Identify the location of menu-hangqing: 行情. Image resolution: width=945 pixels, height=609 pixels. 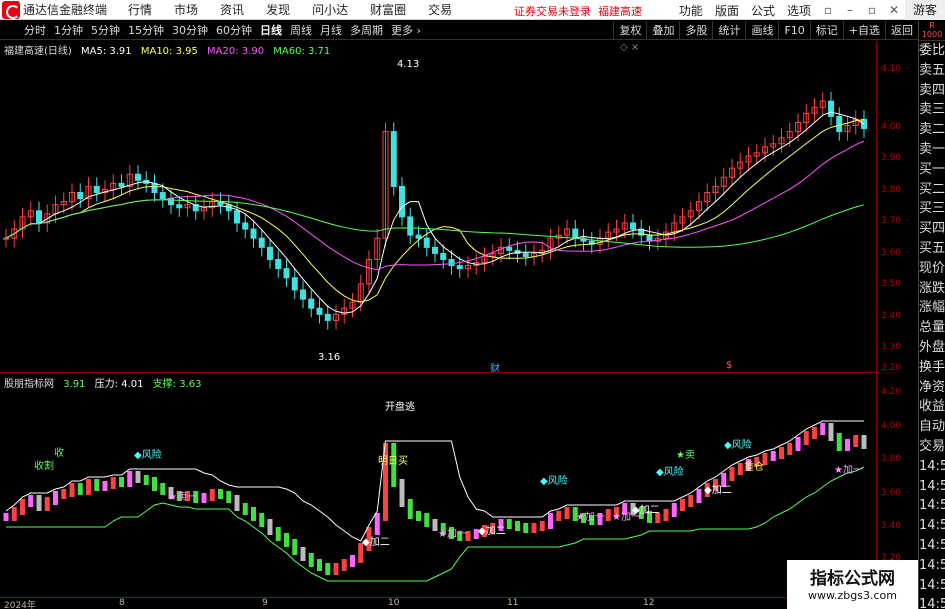
(140, 9).